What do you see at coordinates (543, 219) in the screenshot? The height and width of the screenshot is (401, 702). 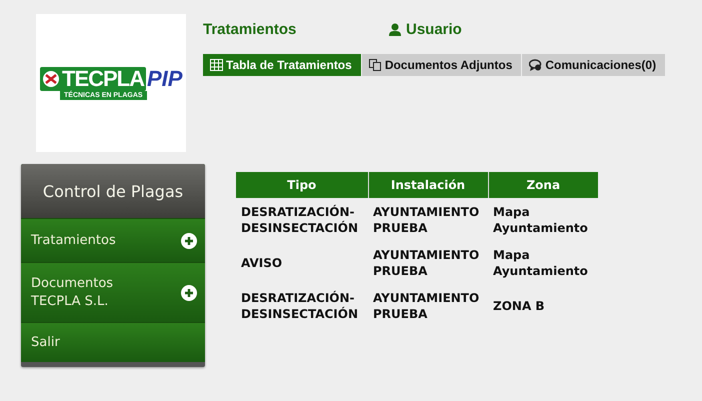 I see `table-cell: Mapa Ayuntamiento` at bounding box center [543, 219].